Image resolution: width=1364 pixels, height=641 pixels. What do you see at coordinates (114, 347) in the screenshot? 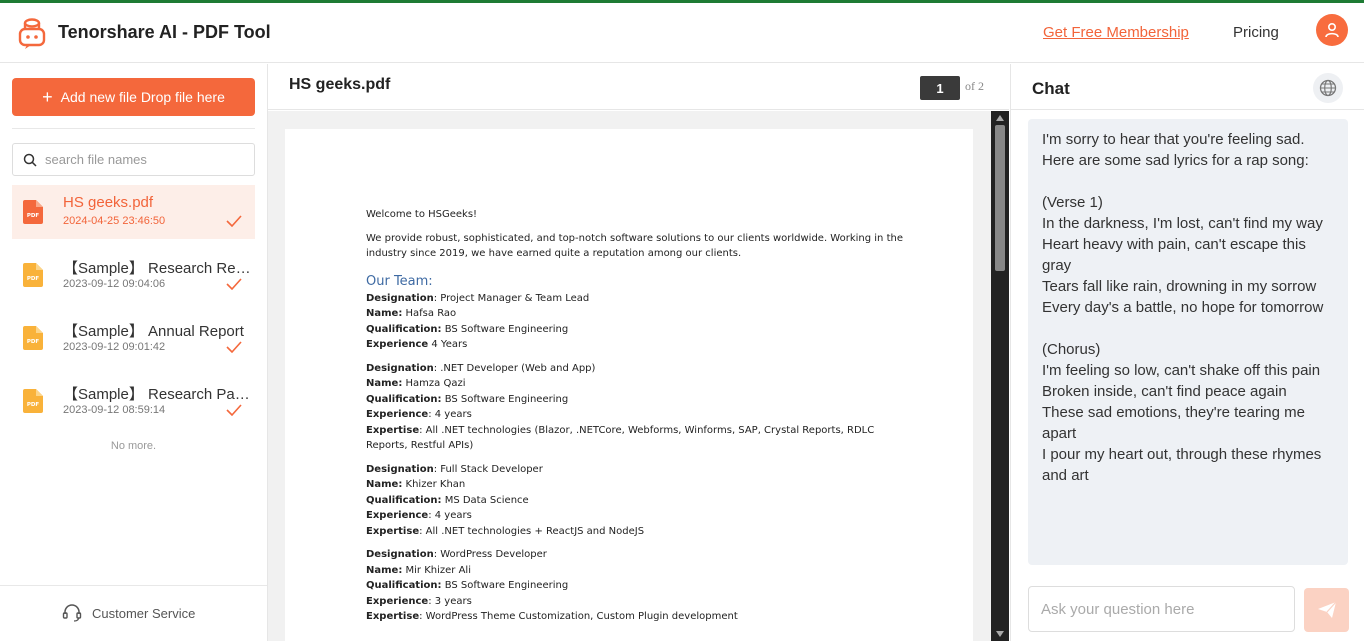
I see `file-date: 2023-09-12 09:01:42` at bounding box center [114, 347].